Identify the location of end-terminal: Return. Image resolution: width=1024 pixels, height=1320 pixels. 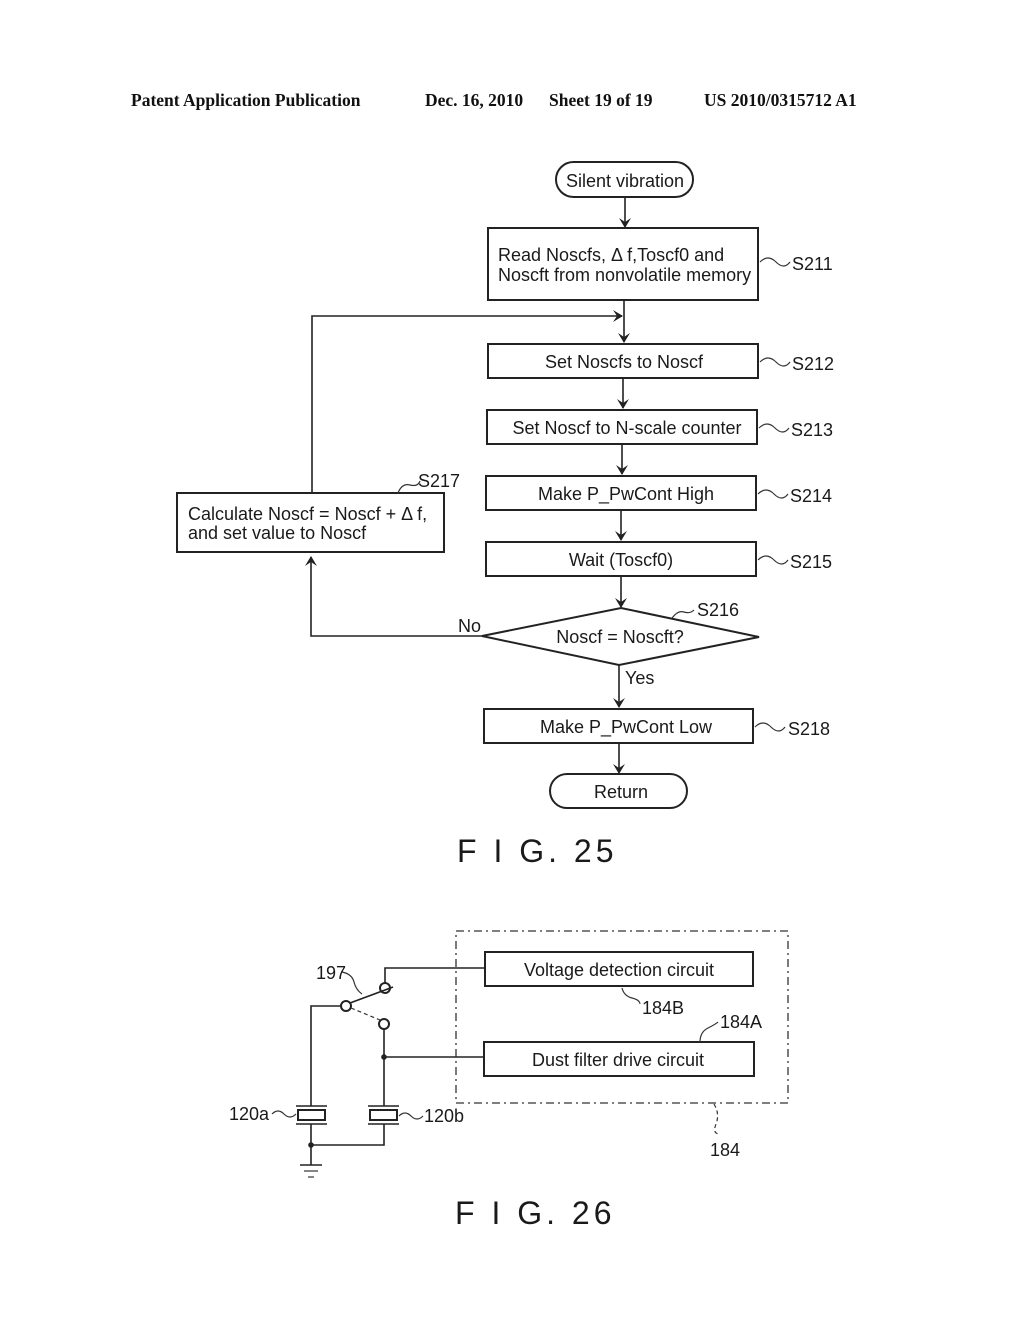
(618, 791).